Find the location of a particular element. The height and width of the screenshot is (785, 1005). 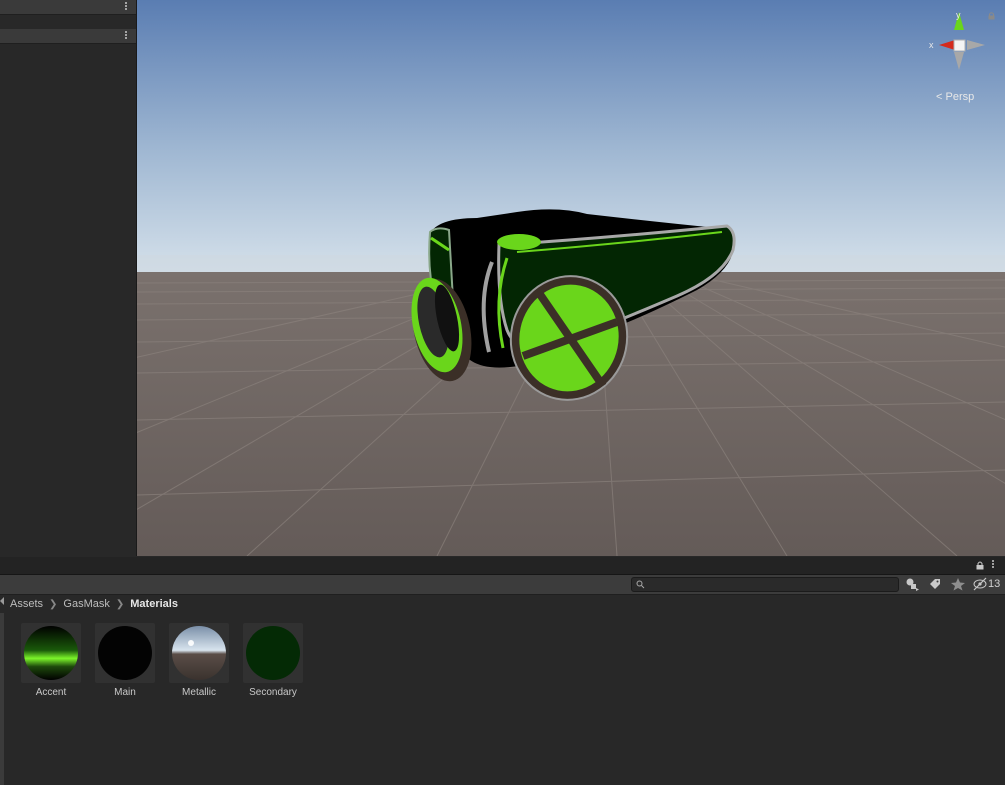

left-panel-header-second is located at coordinates (68, 36).